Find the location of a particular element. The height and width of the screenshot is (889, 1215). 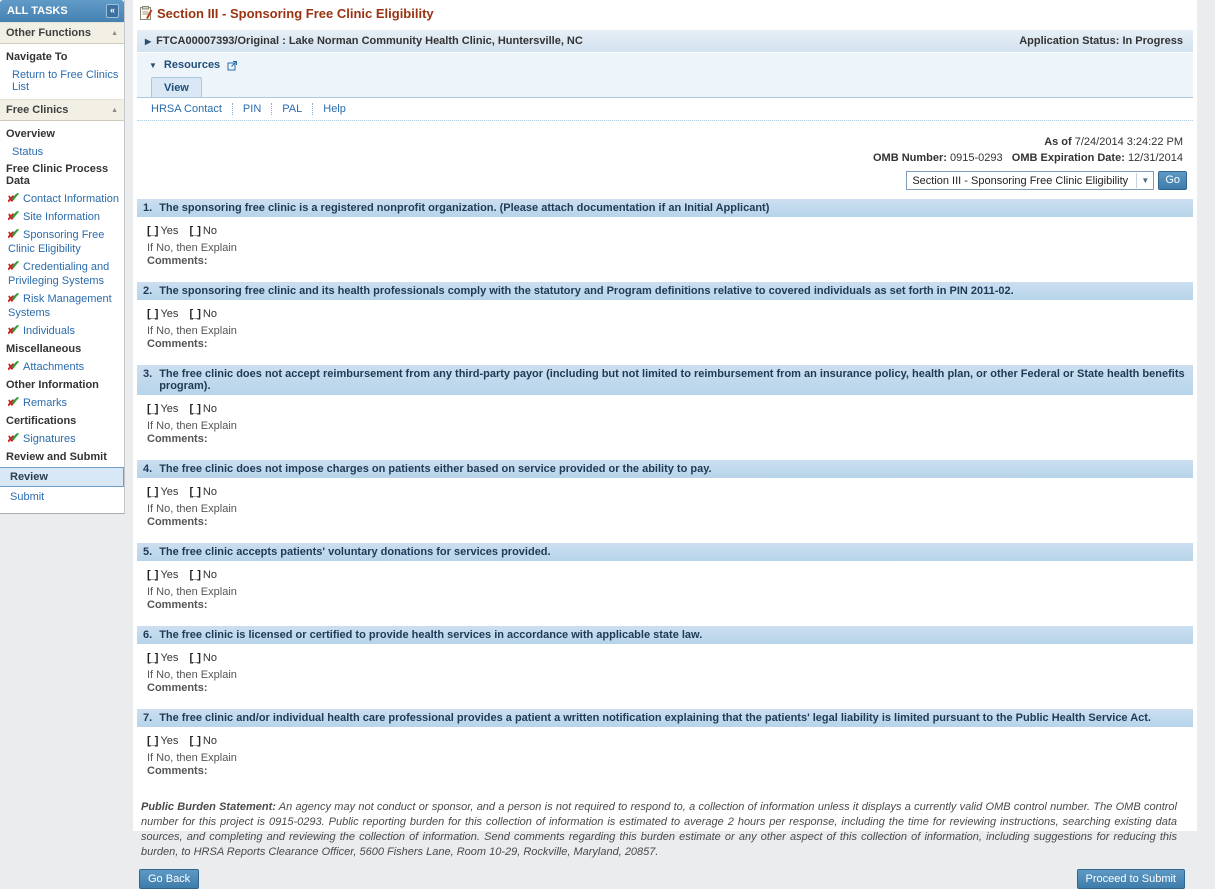

link-pin: PIN is located at coordinates (251, 109).